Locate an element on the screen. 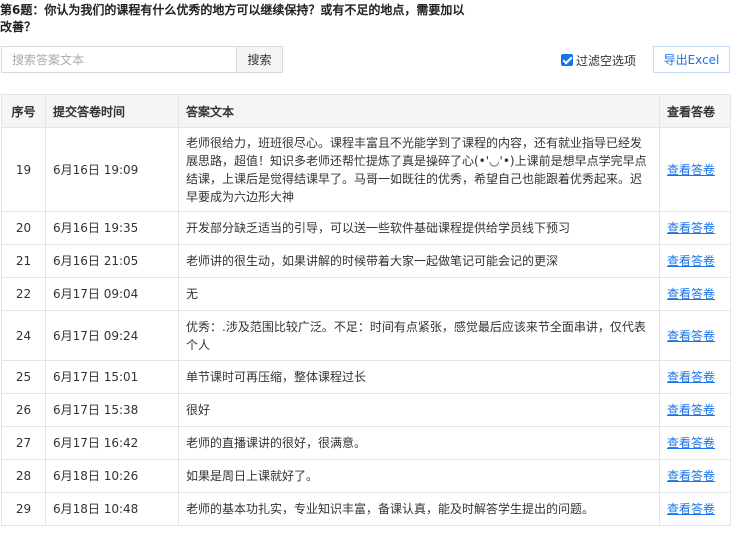 The width and height of the screenshot is (731, 536). row-time-cell: 6月16日 19:09 is located at coordinates (112, 169).